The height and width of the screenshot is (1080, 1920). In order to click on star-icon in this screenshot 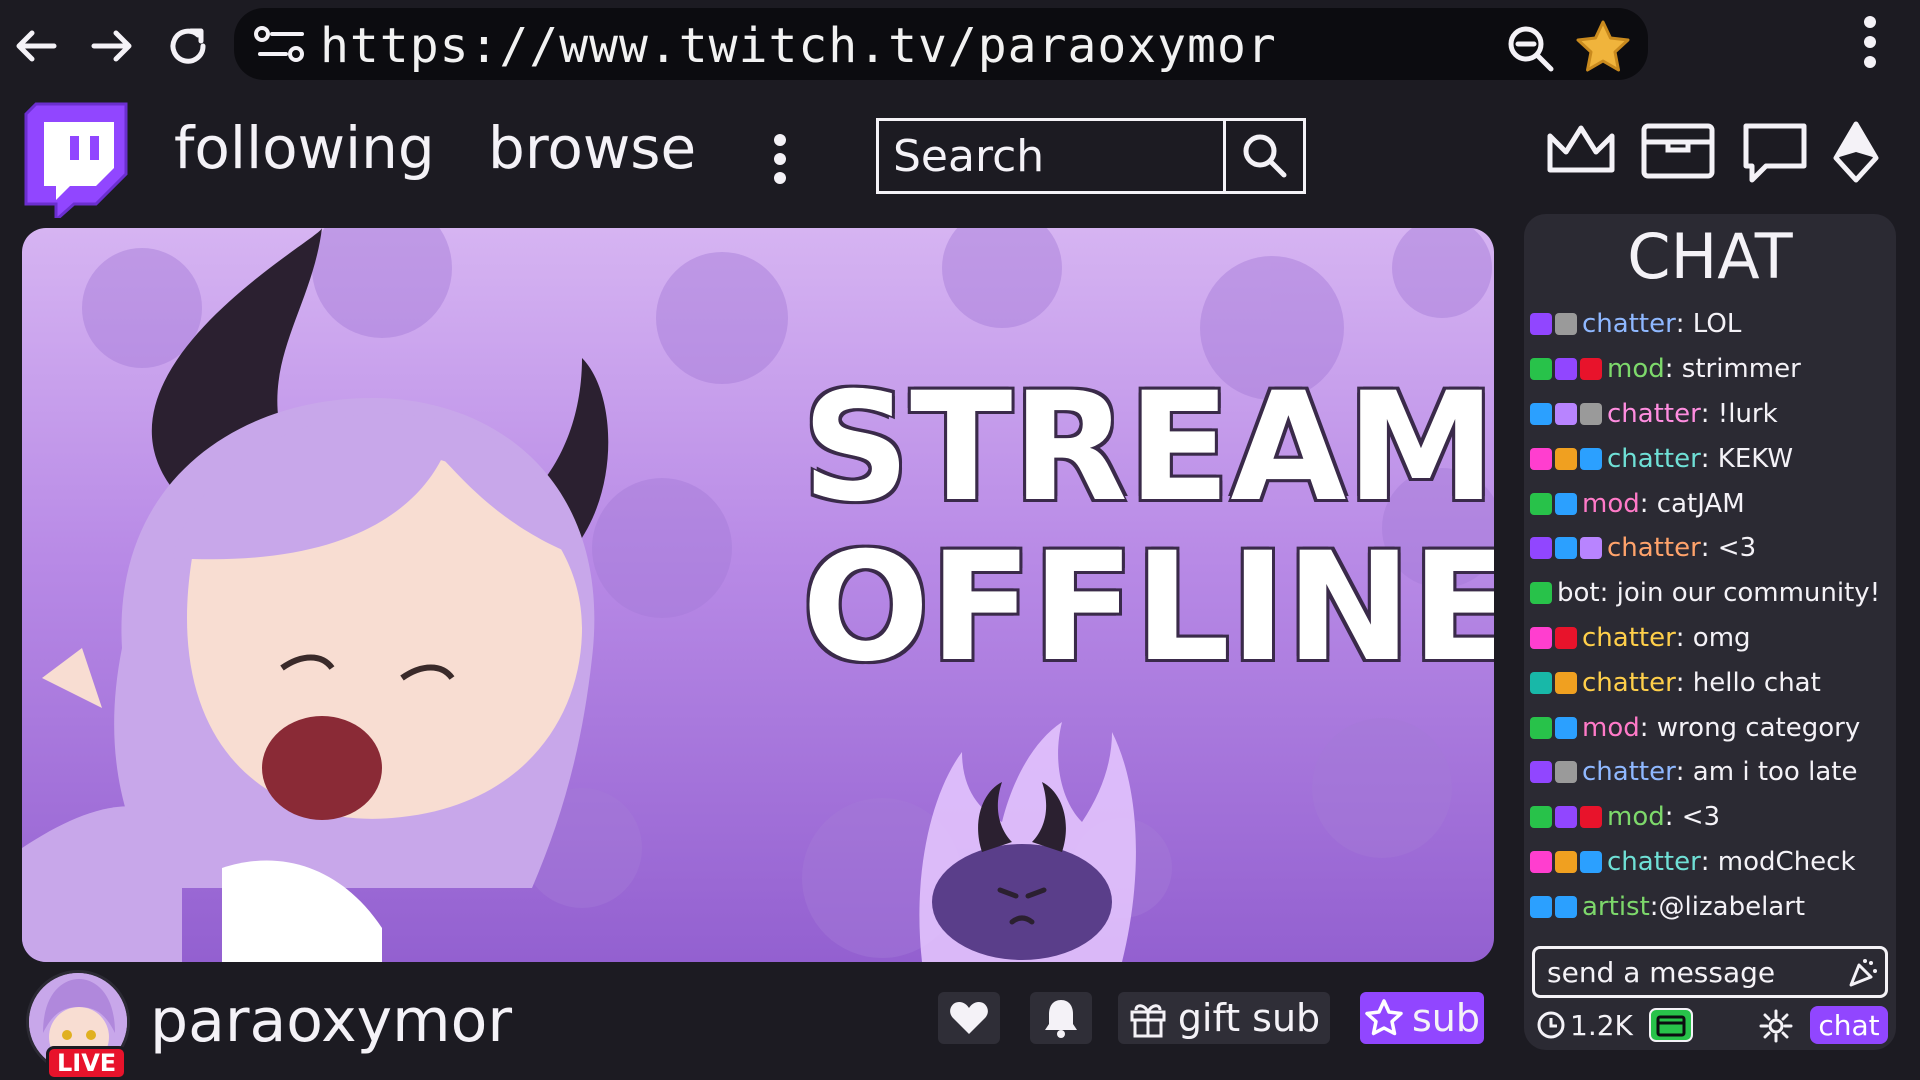, I will do `click(1603, 49)`.